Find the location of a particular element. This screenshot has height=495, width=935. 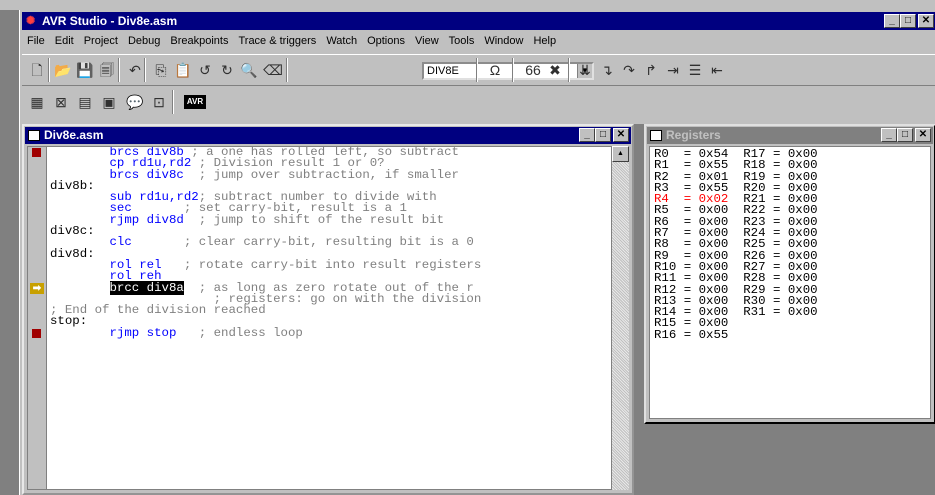

minimize-button: _ is located at coordinates (892, 21).